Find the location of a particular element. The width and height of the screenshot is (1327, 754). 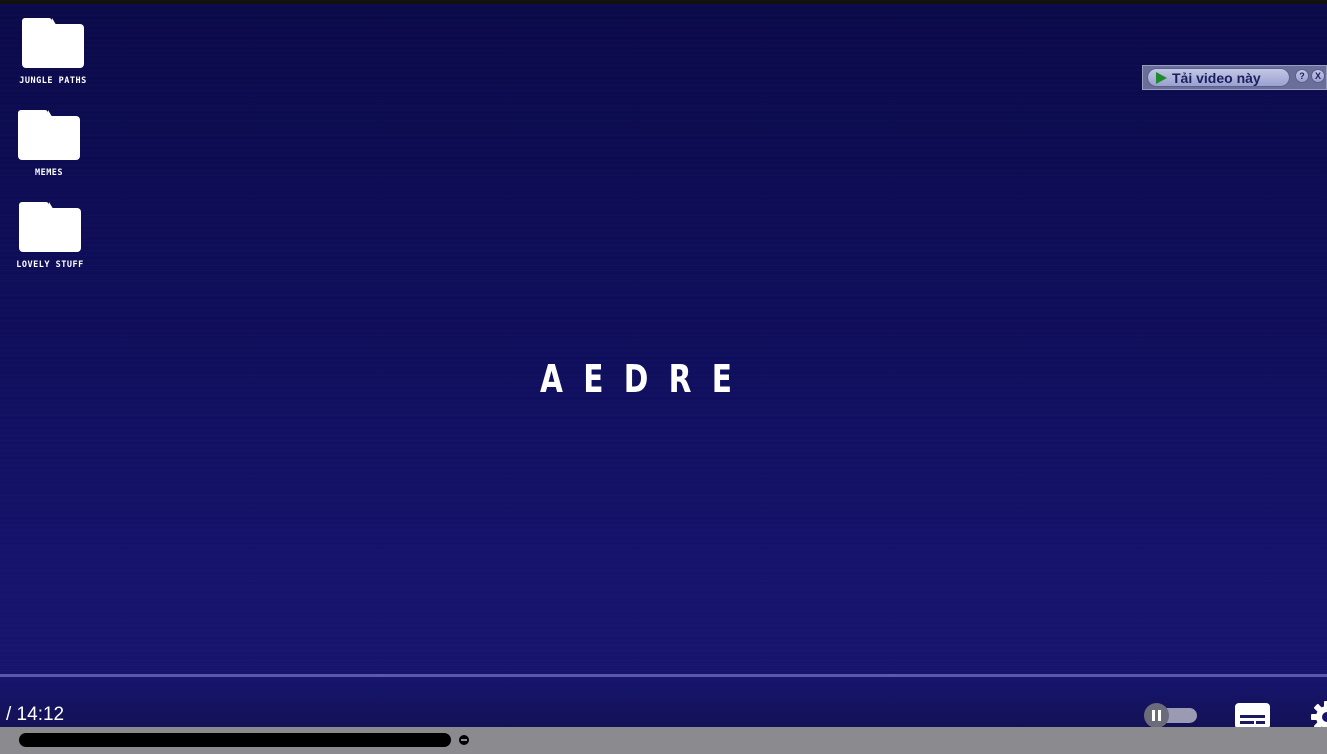

top-edge is located at coordinates (663, 2).